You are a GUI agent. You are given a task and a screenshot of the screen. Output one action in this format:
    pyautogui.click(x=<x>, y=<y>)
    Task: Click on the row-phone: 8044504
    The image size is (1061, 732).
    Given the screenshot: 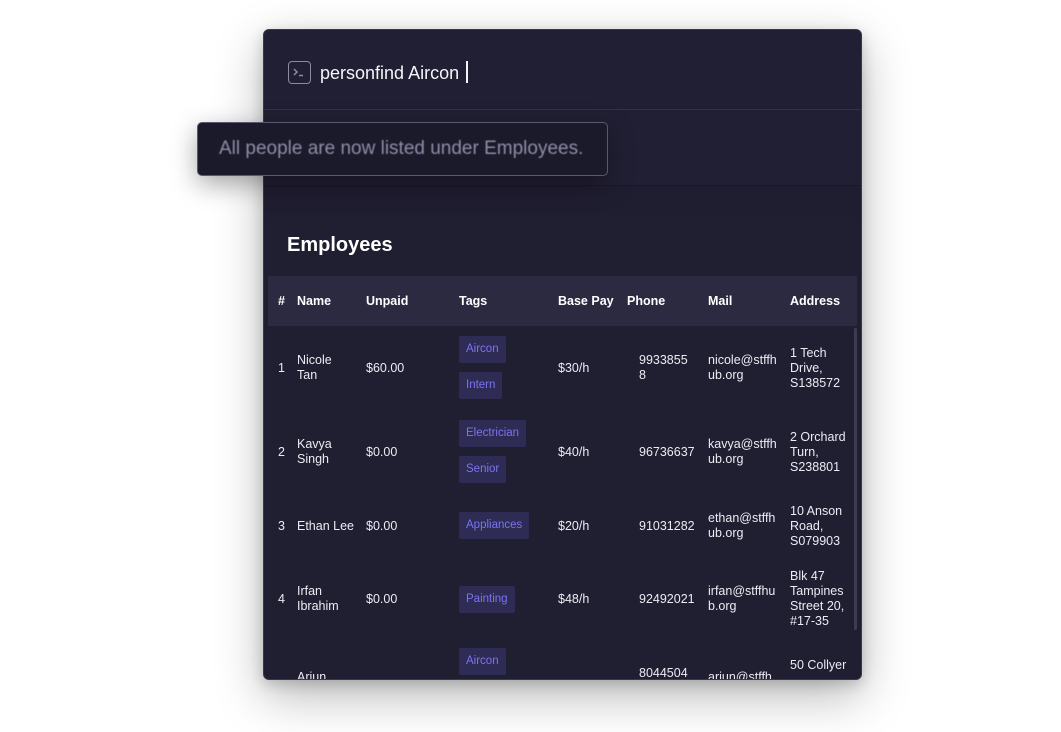 What is the action you would take?
    pyautogui.click(x=663, y=673)
    